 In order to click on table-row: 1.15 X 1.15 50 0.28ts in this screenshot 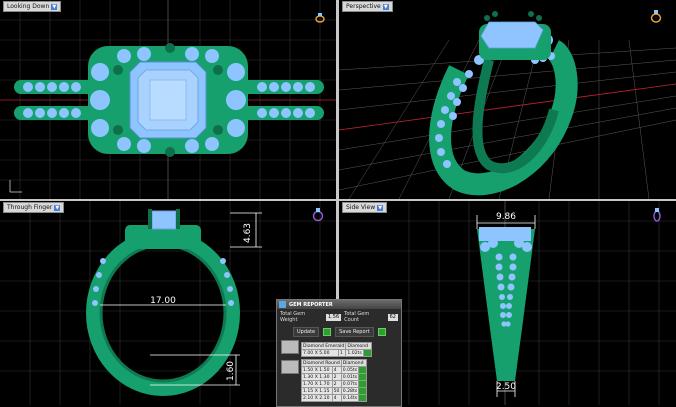, I will do `click(334, 391)`.